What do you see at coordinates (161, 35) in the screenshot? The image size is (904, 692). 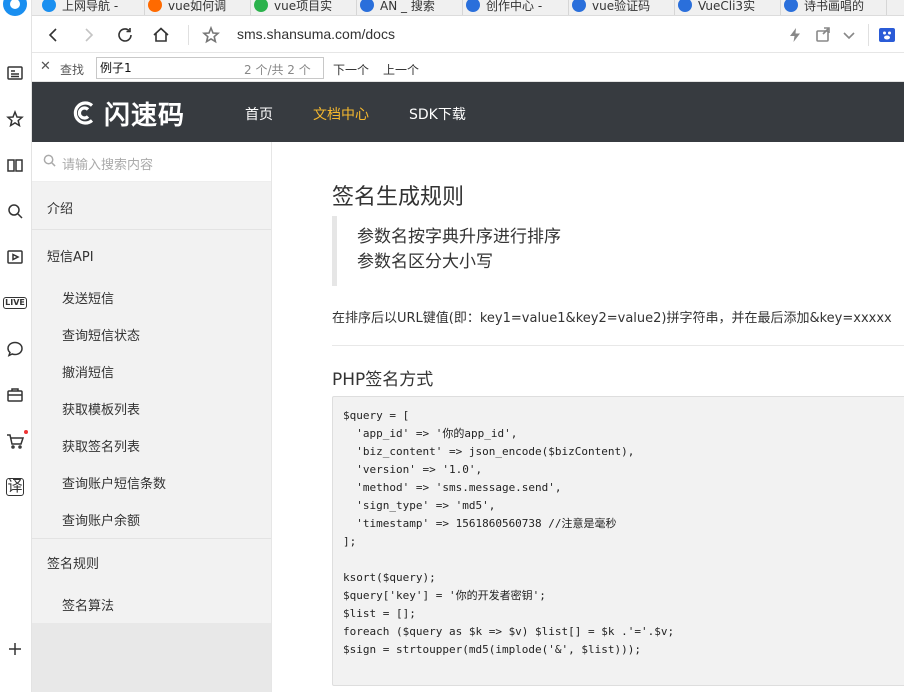 I see `home-button` at bounding box center [161, 35].